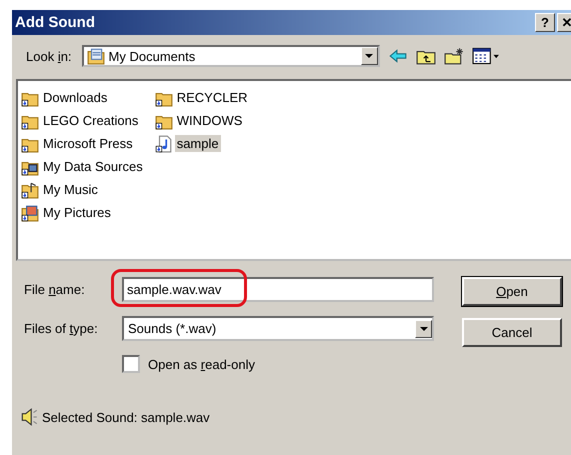 The height and width of the screenshot is (455, 571). I want to click on file-type-dropdown: Sounds (*.wav), so click(278, 328).